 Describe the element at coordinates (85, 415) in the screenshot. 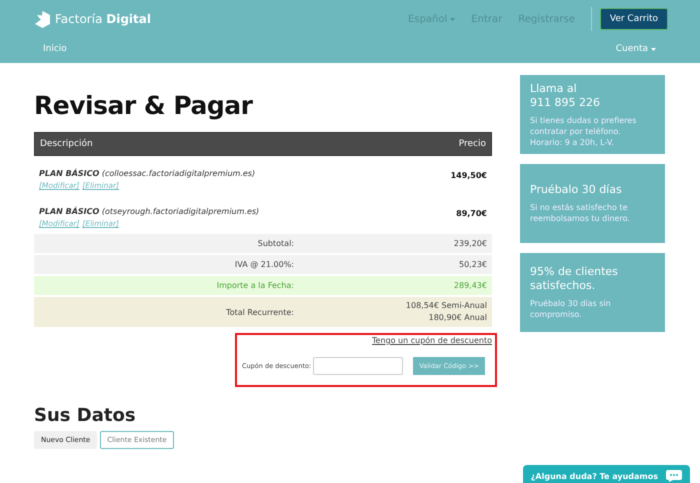

I see `section-title: Sus Datos` at that location.